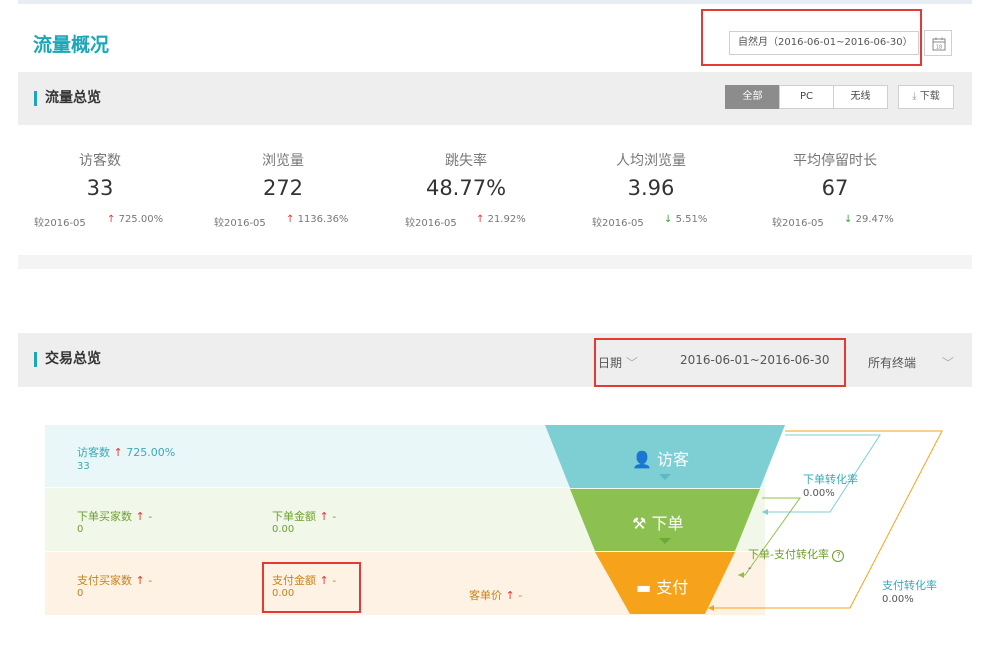 The image size is (990, 647). I want to click on funnel-label-visit: 👤 访客, so click(660, 458).